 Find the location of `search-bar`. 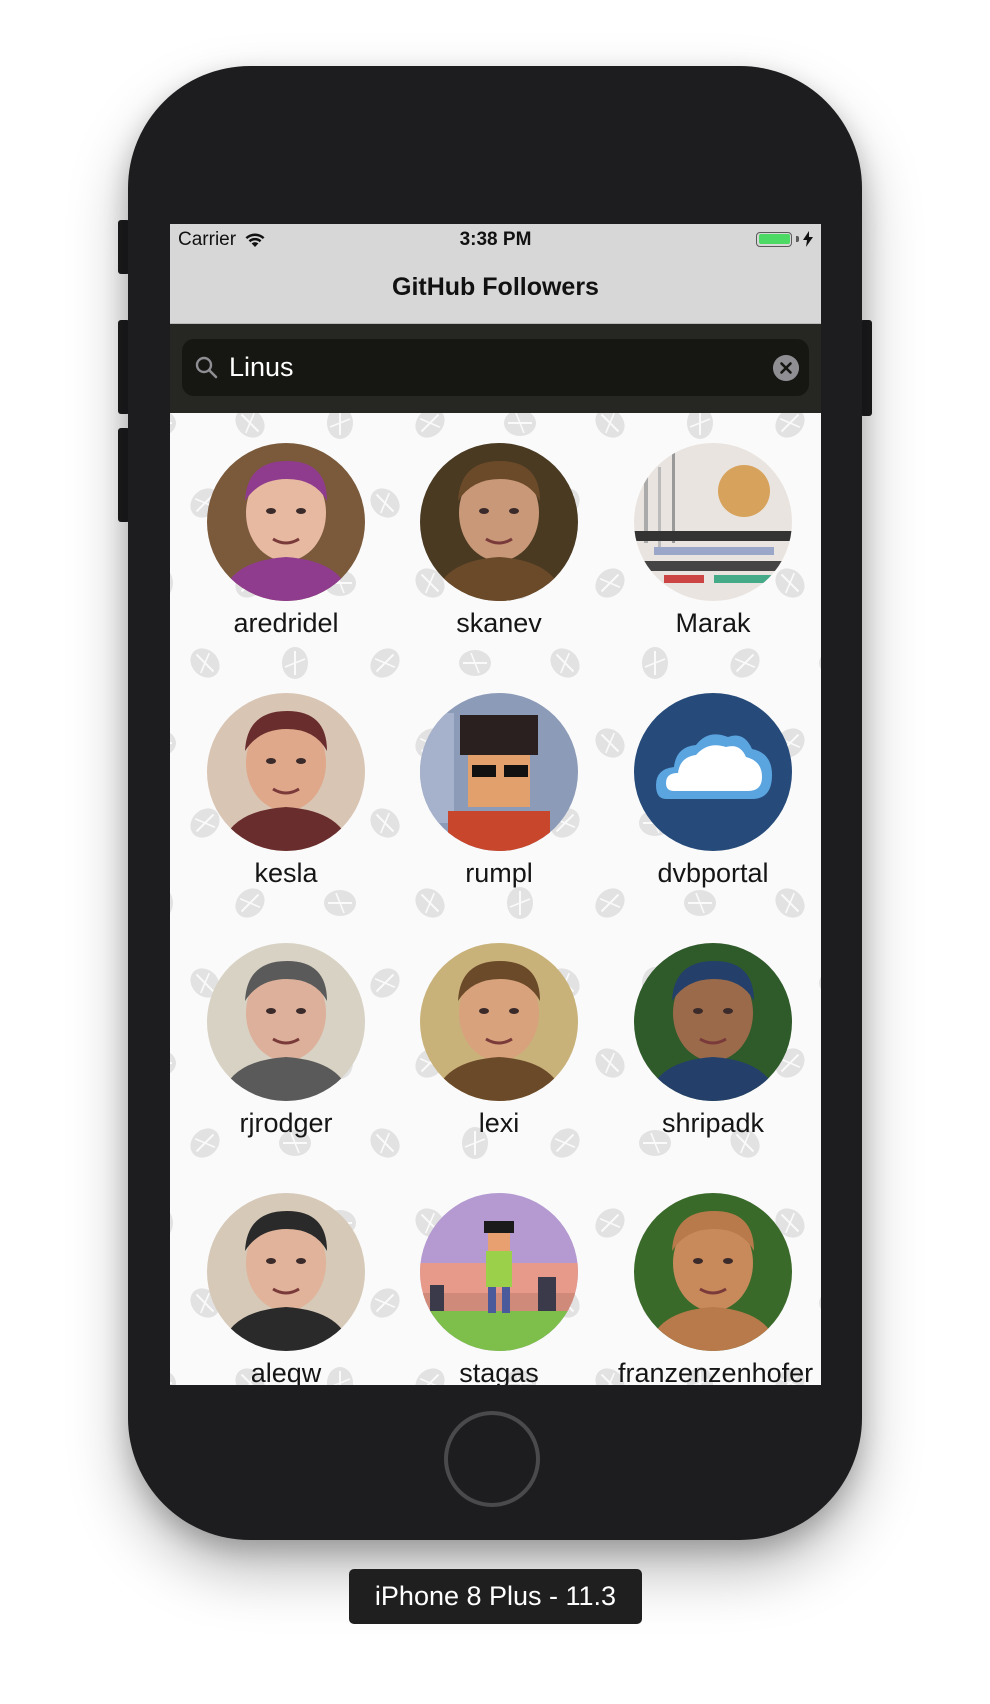

search-bar is located at coordinates (495, 368).